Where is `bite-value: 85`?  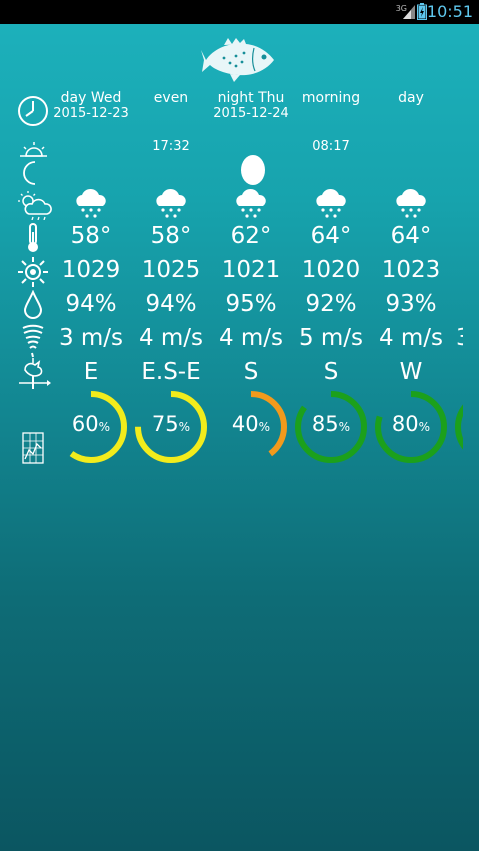
bite-value: 85 is located at coordinates (325, 424).